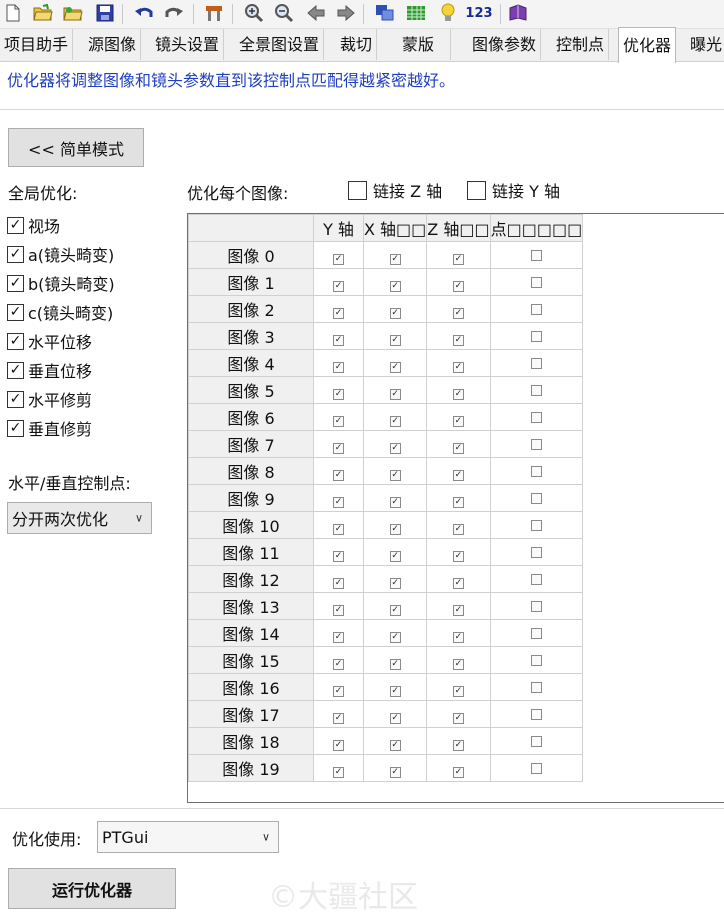 This screenshot has height=924, width=724. I want to click on book-icon, so click(518, 13).